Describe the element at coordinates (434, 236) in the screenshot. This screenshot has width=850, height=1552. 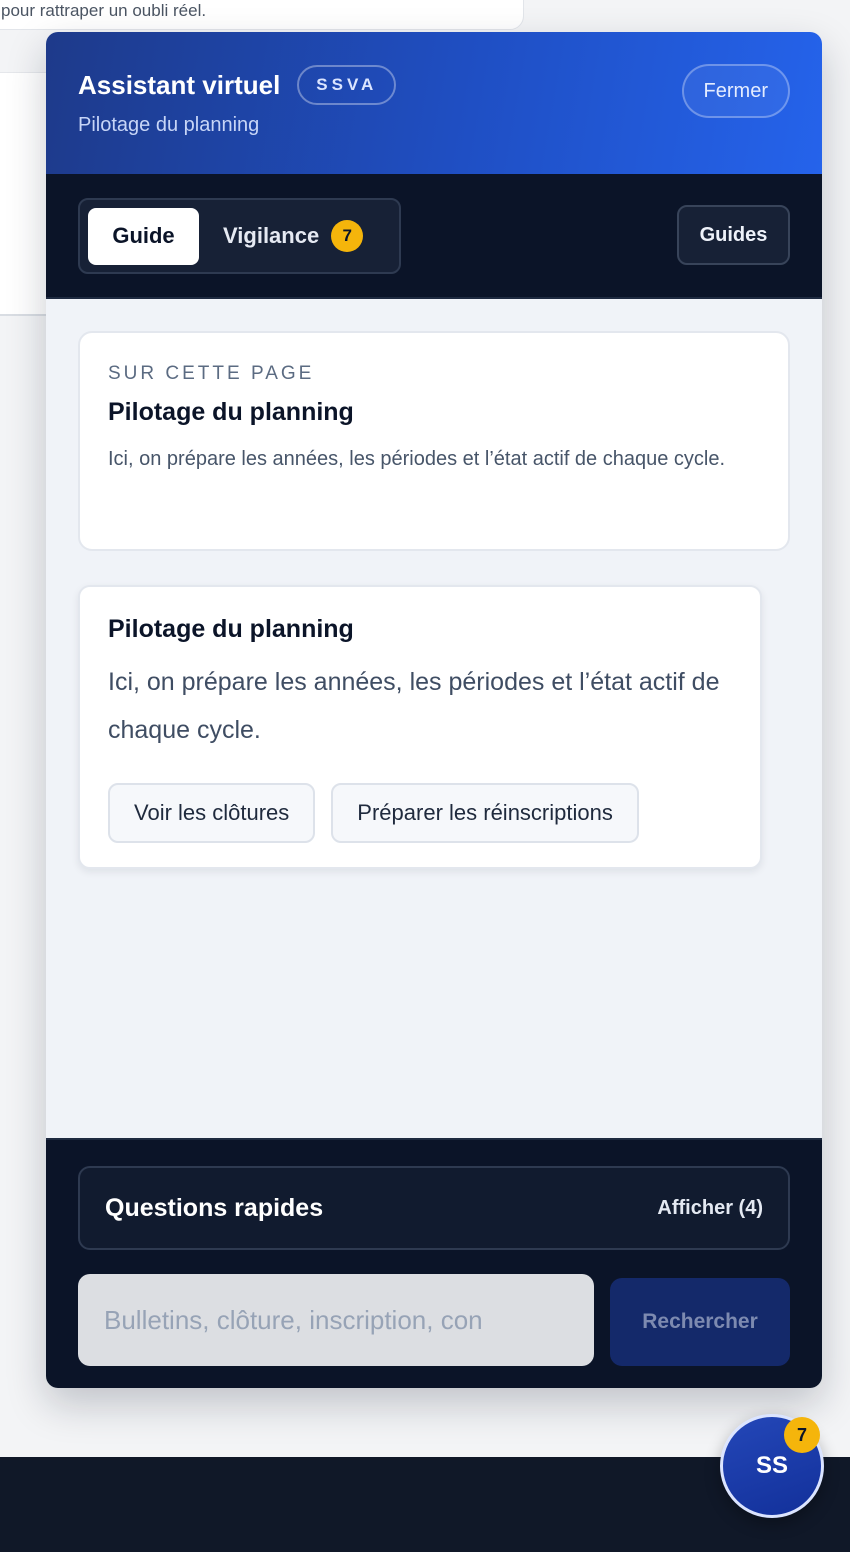
I see `tabs-bar: Guide Vigilance 7 Guides` at that location.